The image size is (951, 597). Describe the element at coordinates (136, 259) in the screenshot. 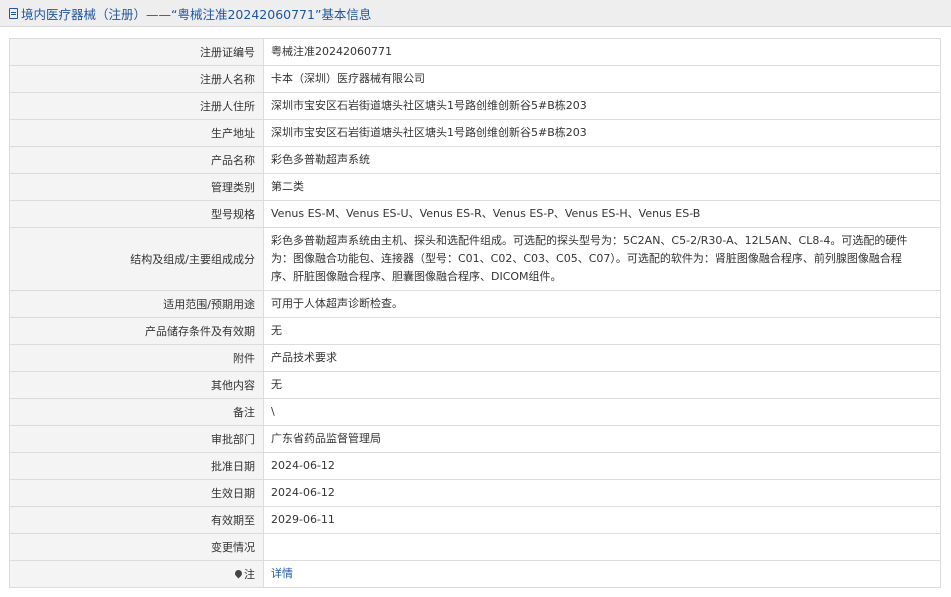

I see `row-label: 结构及组成/主要组成成分` at that location.